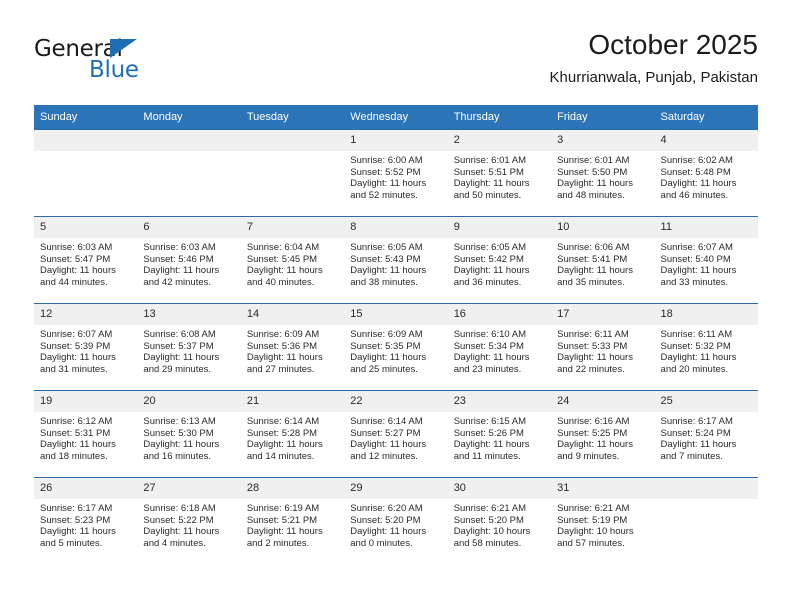  Describe the element at coordinates (603, 488) in the screenshot. I see `day-number: 31` at that location.